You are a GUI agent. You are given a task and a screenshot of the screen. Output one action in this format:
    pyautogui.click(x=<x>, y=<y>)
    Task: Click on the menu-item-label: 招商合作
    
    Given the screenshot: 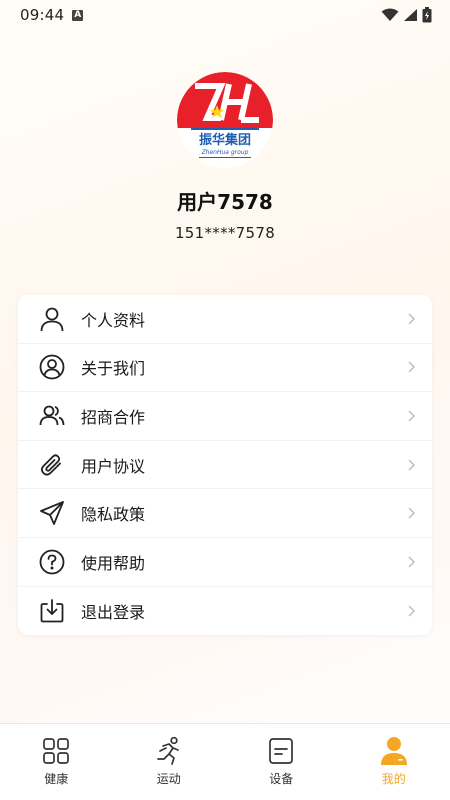 What is the action you would take?
    pyautogui.click(x=113, y=417)
    